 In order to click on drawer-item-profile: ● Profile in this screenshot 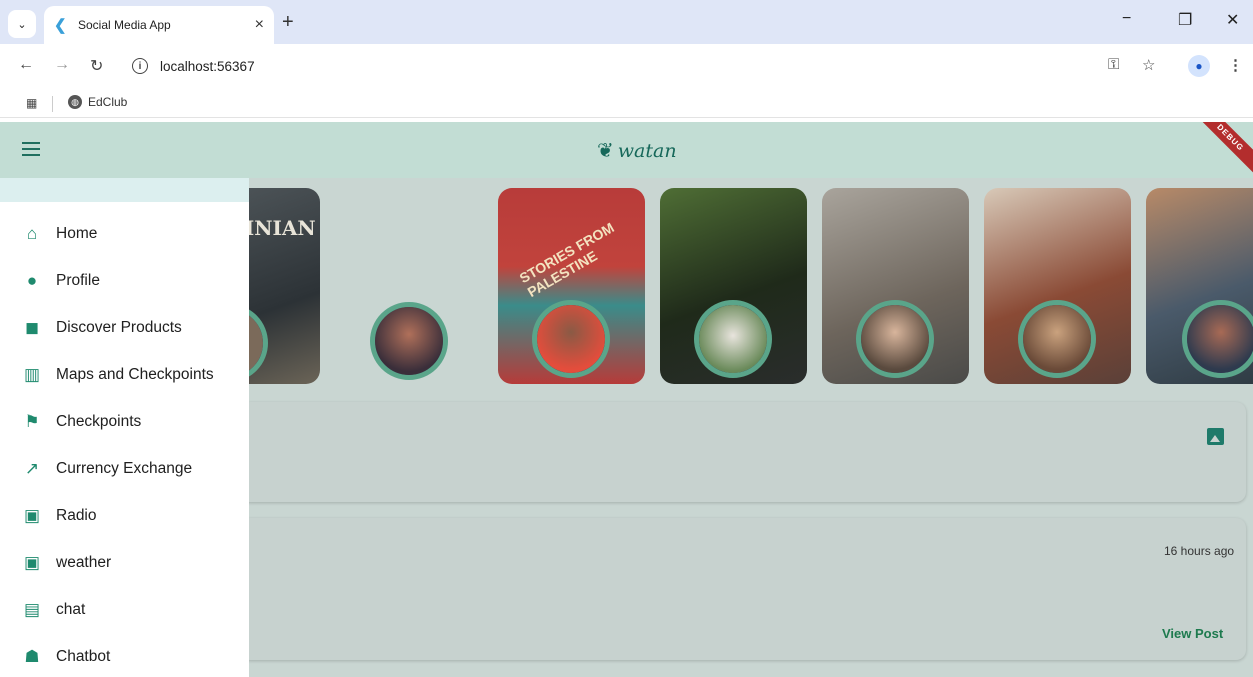, I will do `click(124, 281)`.